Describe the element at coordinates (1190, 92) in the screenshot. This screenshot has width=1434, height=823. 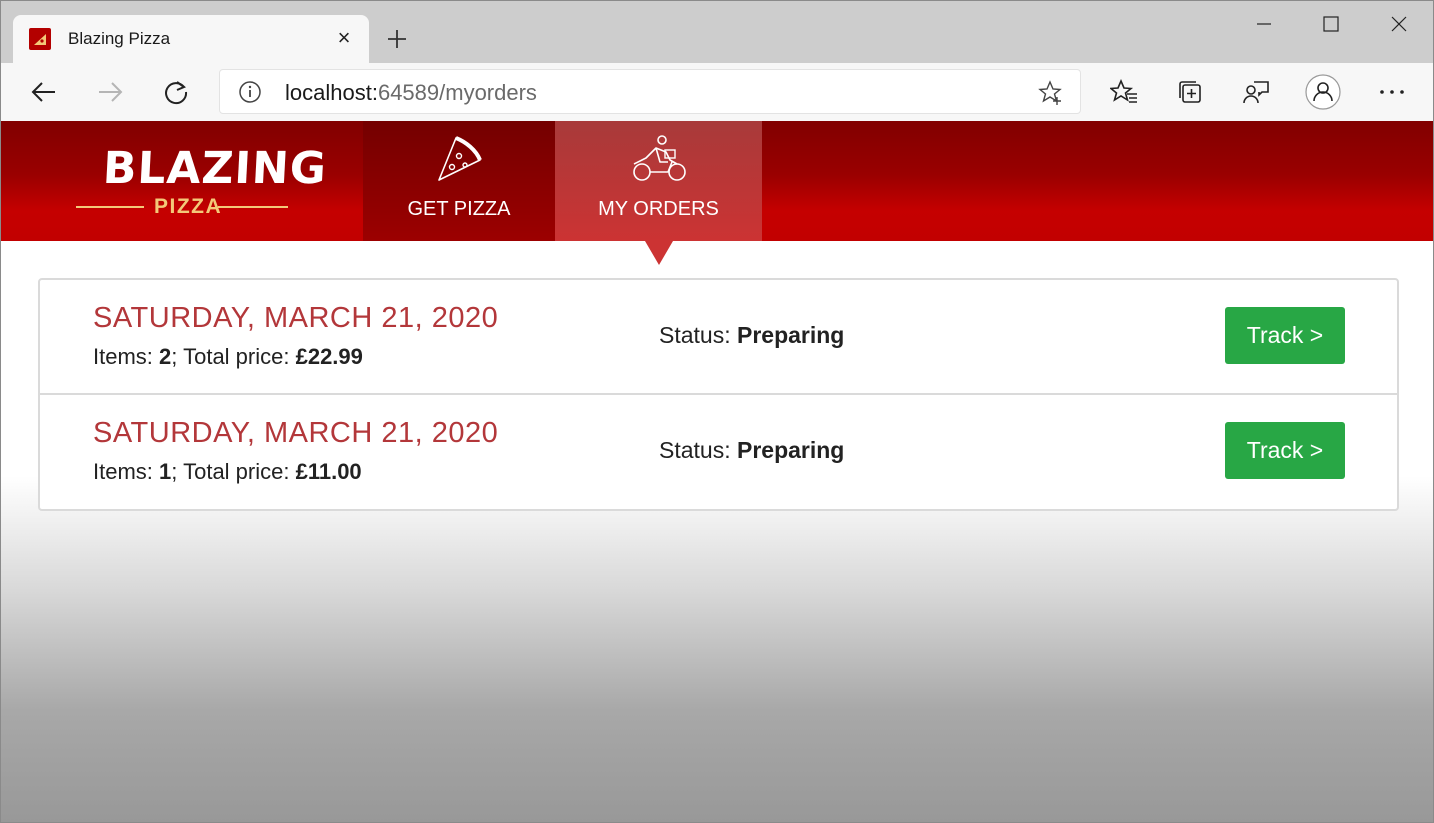
I see `collections-icon` at that location.